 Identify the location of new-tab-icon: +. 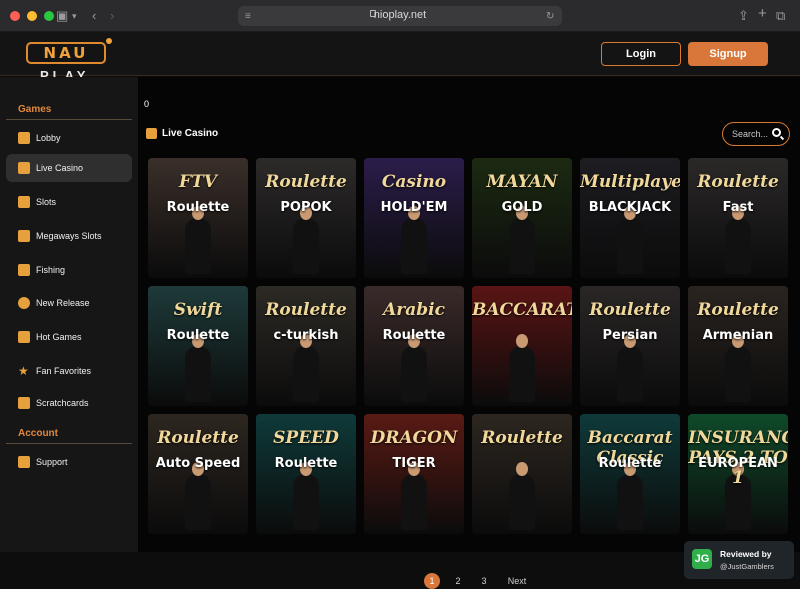
(762, 14).